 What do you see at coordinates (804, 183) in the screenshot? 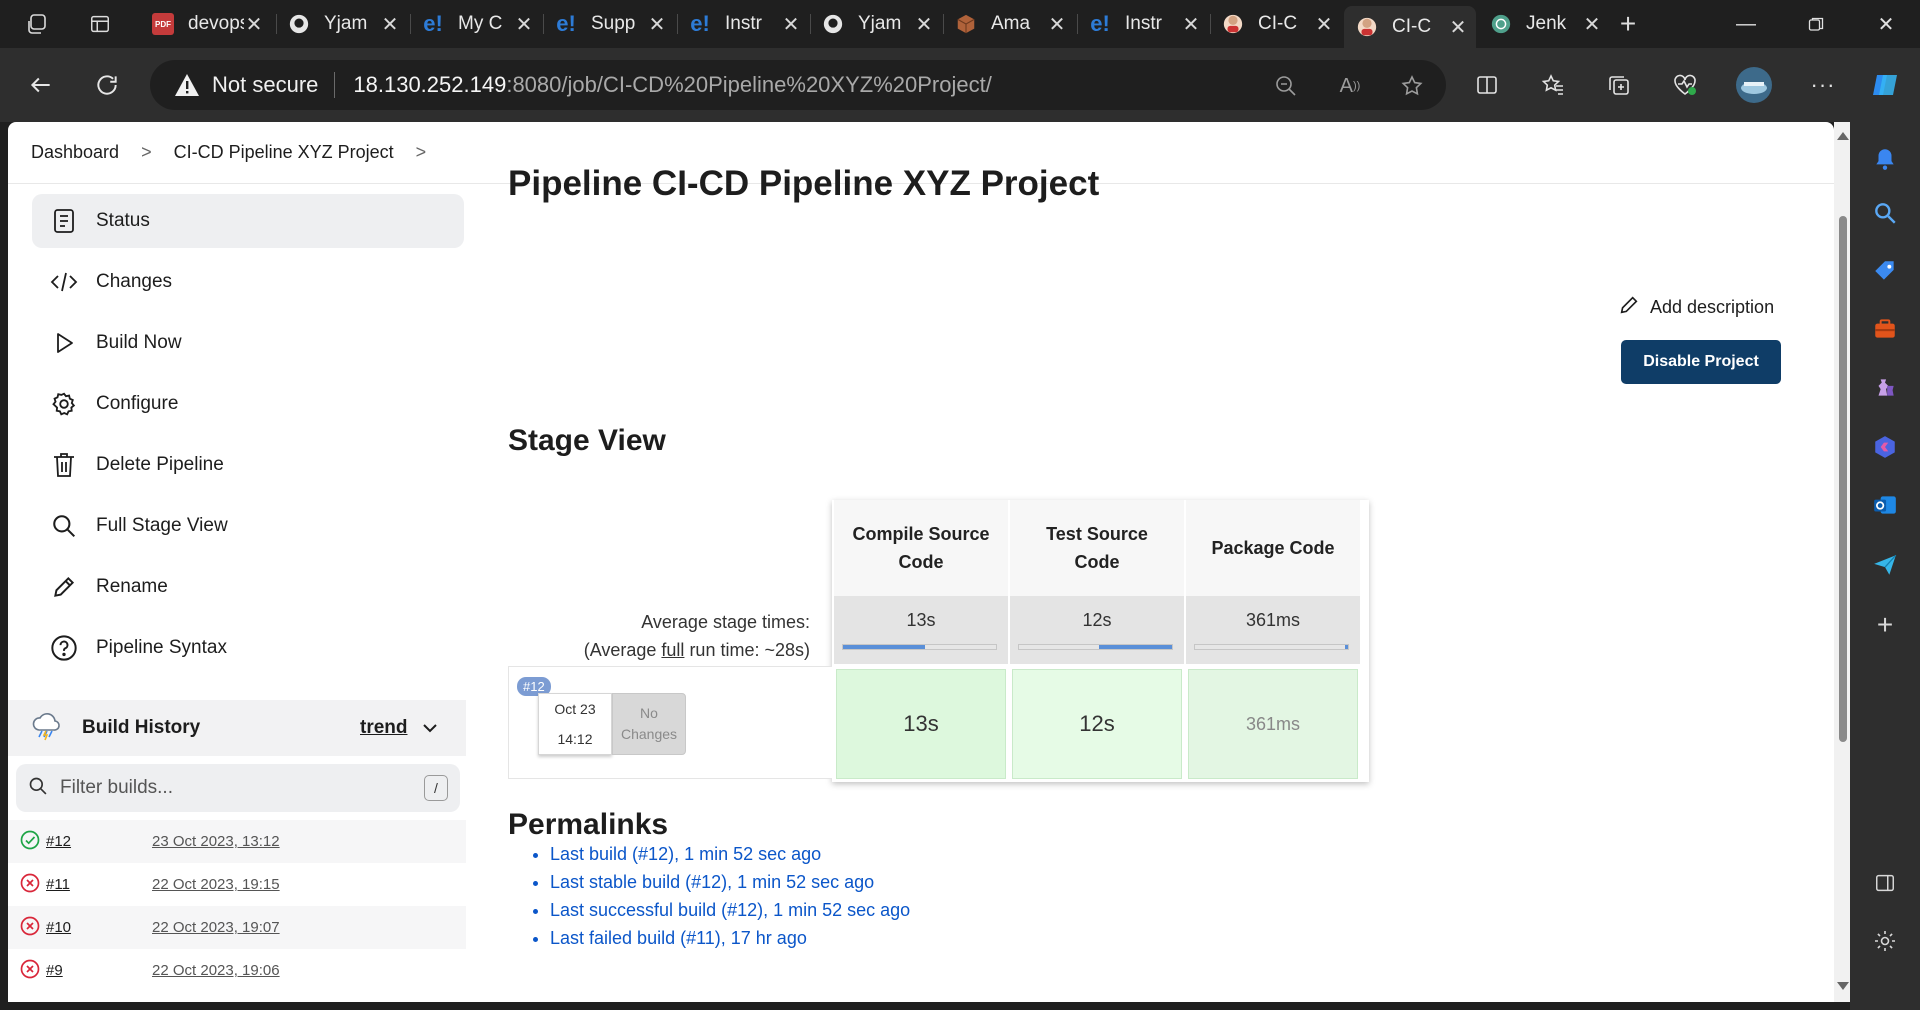
I see `page-title: Pipeline CI-CD Pipeline XYZ Project` at bounding box center [804, 183].